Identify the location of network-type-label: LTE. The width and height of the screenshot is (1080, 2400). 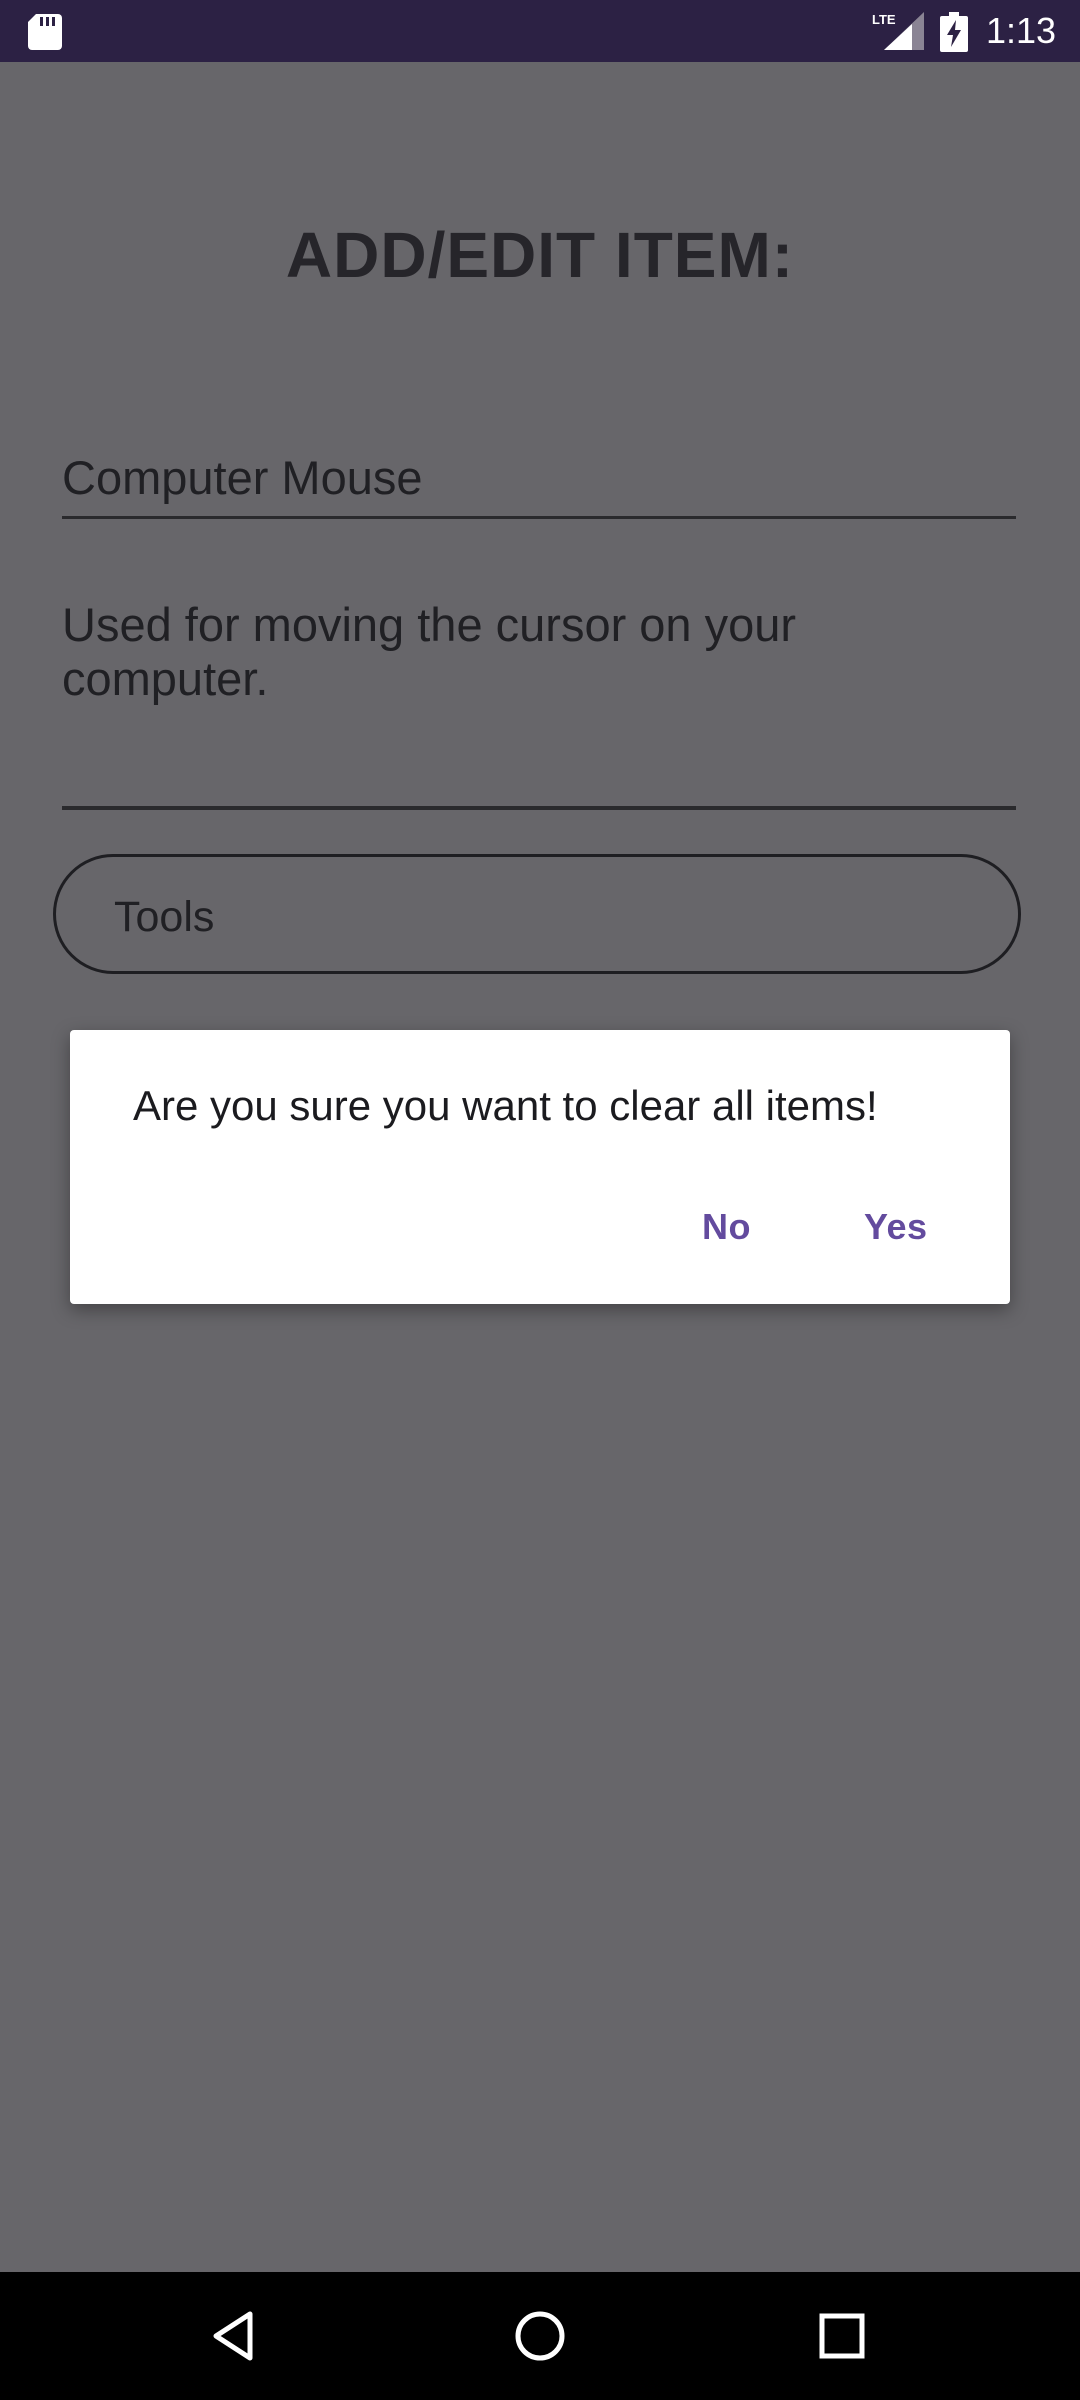
(884, 19).